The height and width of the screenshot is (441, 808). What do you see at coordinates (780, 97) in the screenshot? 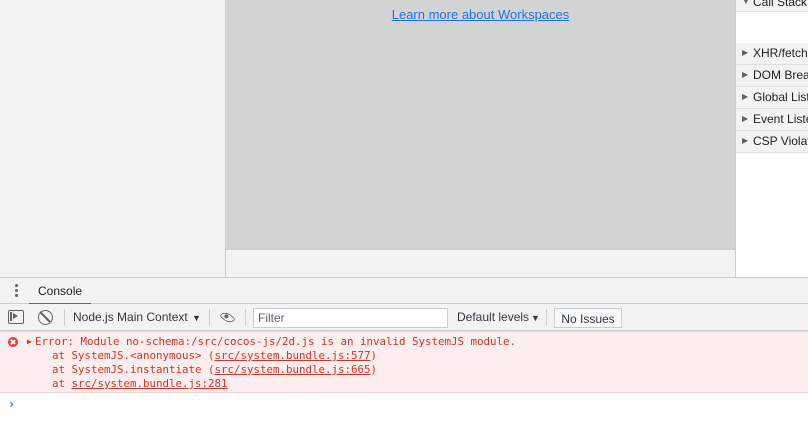
I see `pane-label: Global Listeners` at bounding box center [780, 97].